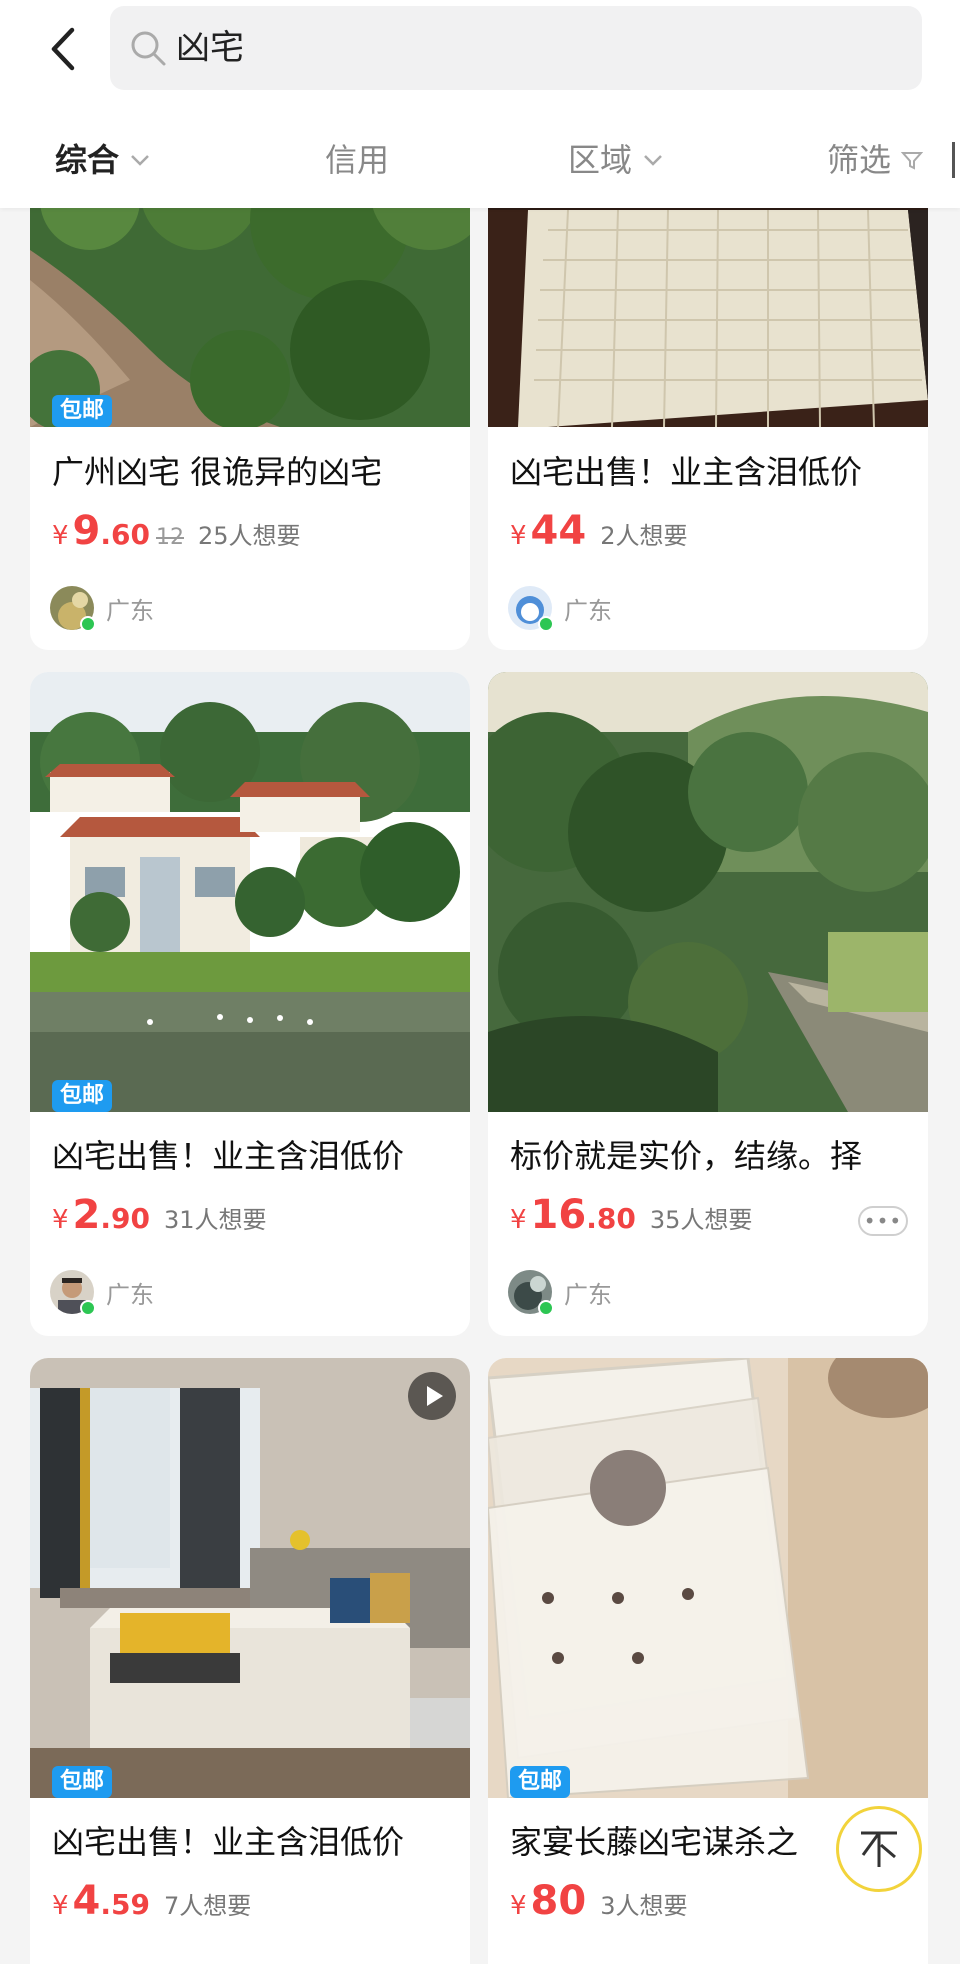 This screenshot has height=1964, width=960. Describe the element at coordinates (159, 1215) in the screenshot. I see `price-row: ¥ 2 .90 31人想要` at that location.